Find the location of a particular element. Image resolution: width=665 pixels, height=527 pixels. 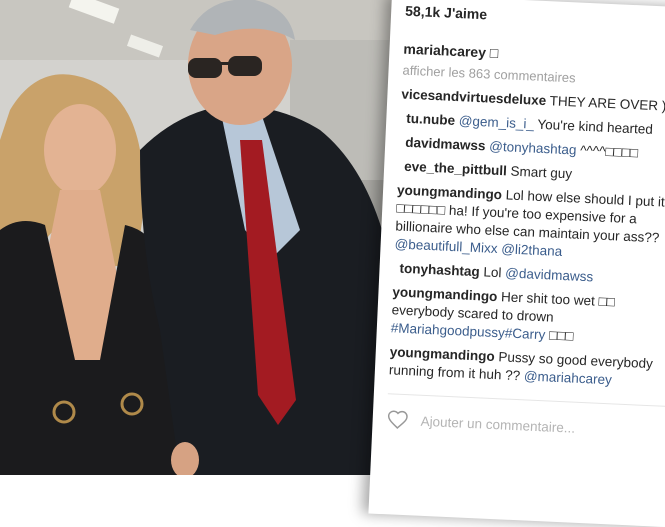

comment-mention-link: @davidmawss is located at coordinates (549, 274).